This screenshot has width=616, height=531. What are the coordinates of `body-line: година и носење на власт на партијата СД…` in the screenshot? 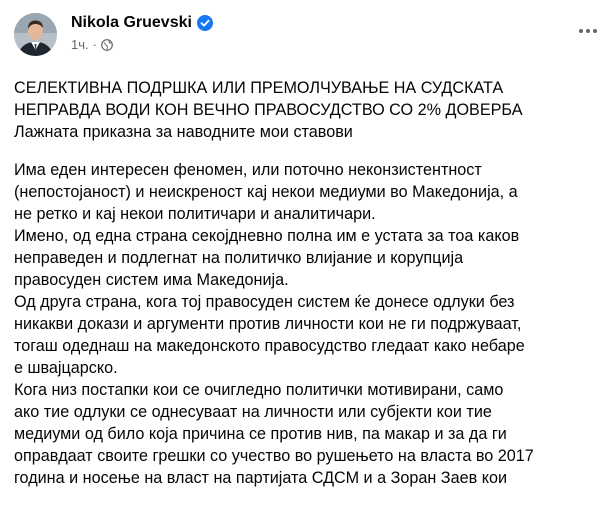 It's located at (260, 478).